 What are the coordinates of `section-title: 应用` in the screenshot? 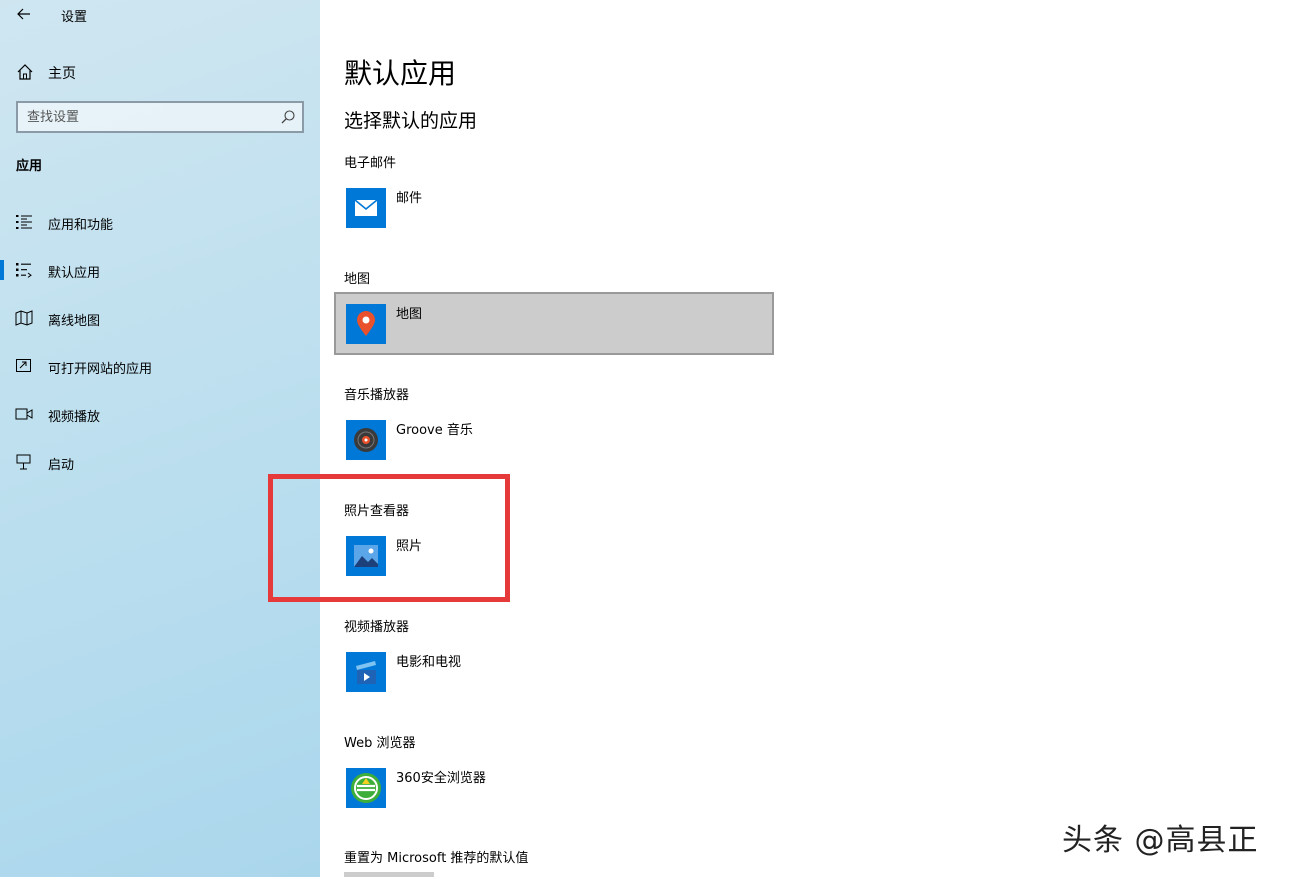 It's located at (29, 166).